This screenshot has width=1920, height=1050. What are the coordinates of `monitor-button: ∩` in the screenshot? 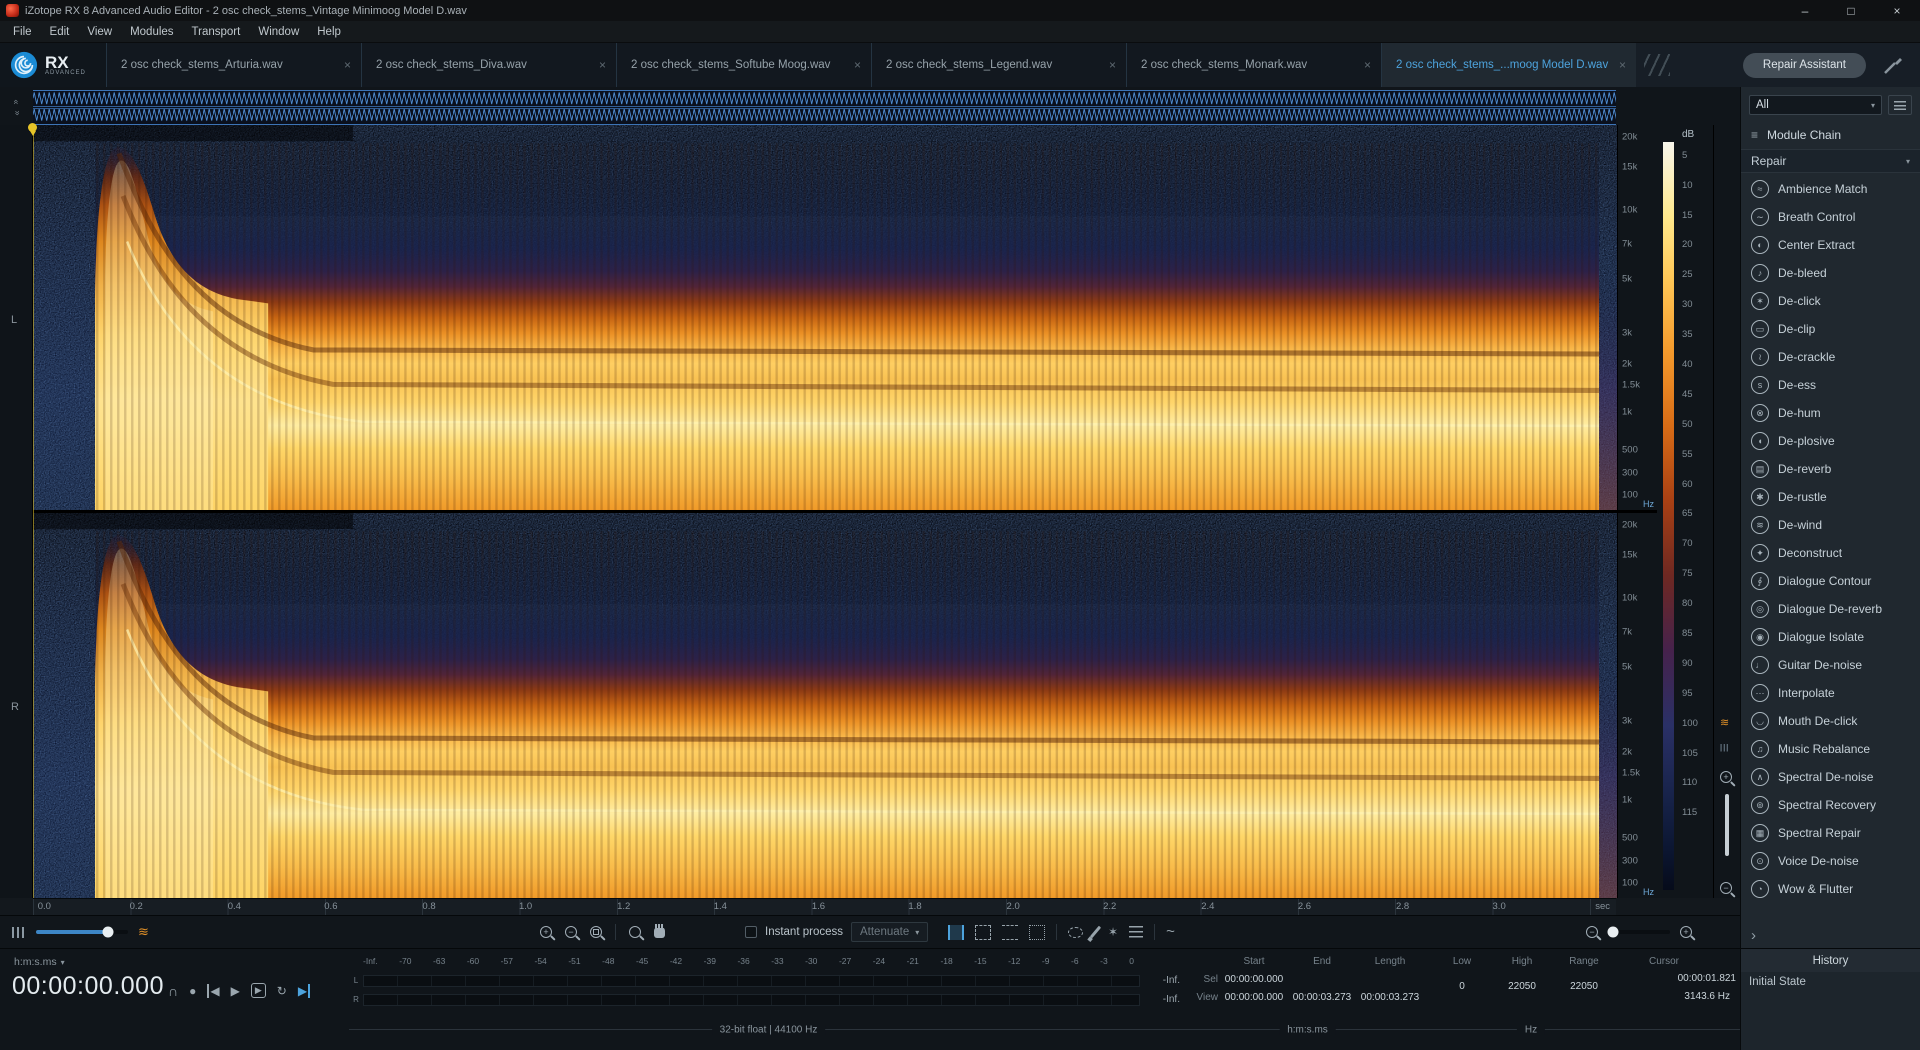 It's located at (173, 991).